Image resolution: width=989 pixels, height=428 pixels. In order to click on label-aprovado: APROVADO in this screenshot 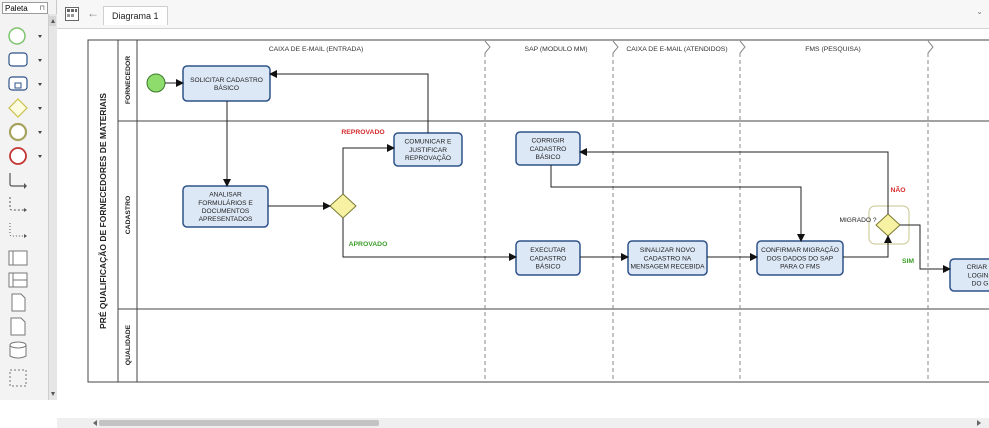, I will do `click(368, 244)`.